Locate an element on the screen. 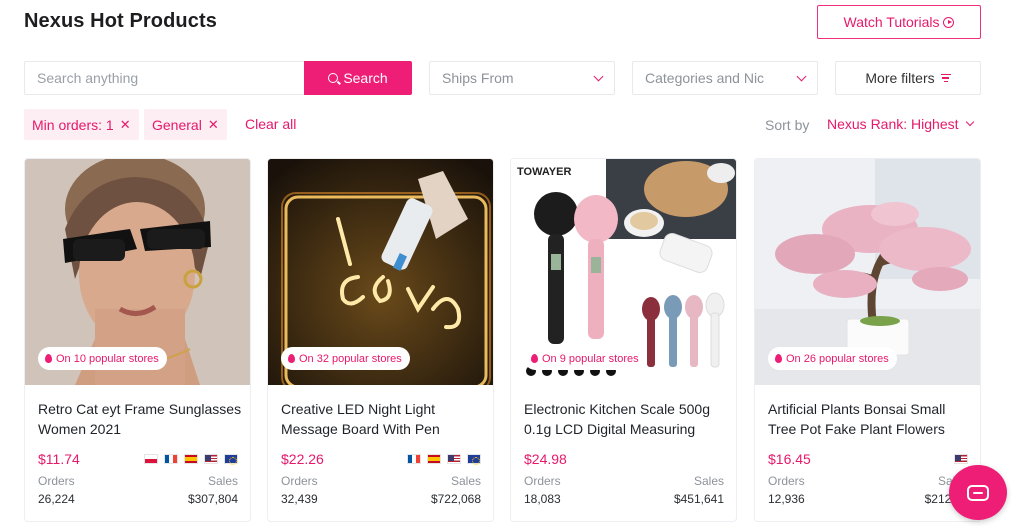  product-price: $16.45 is located at coordinates (789, 459).